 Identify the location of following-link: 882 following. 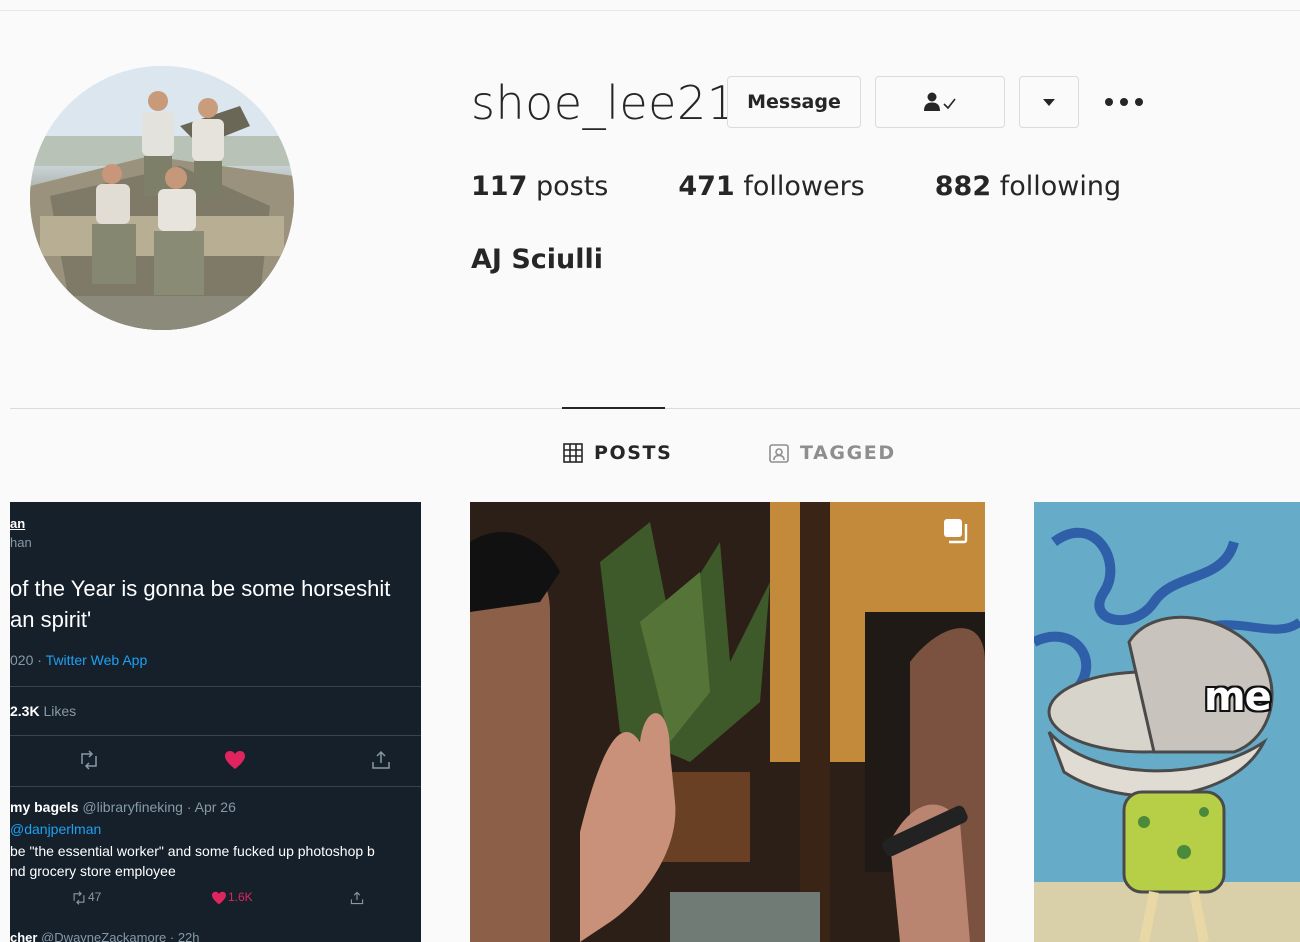
(1028, 186).